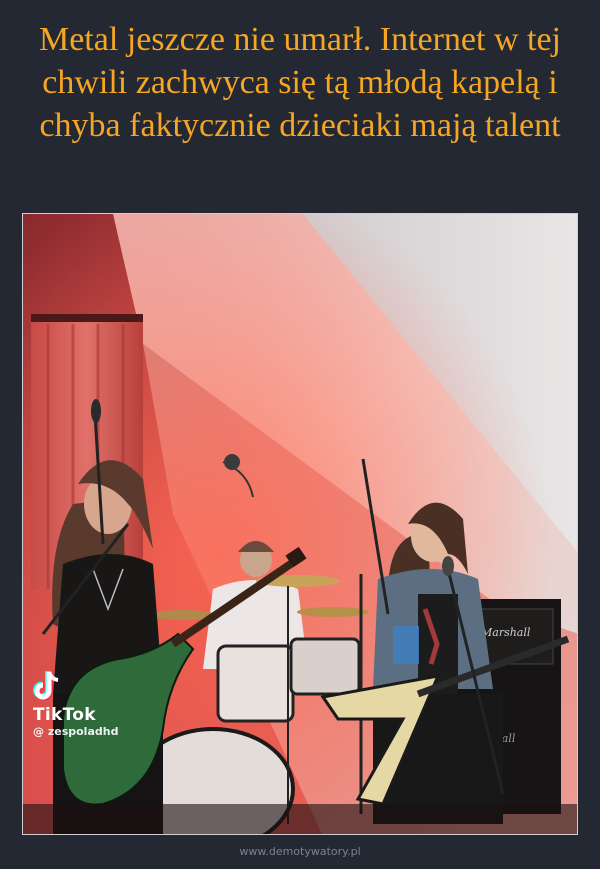 The image size is (600, 869). What do you see at coordinates (505, 632) in the screenshot?
I see `svg-text: Marshall` at bounding box center [505, 632].